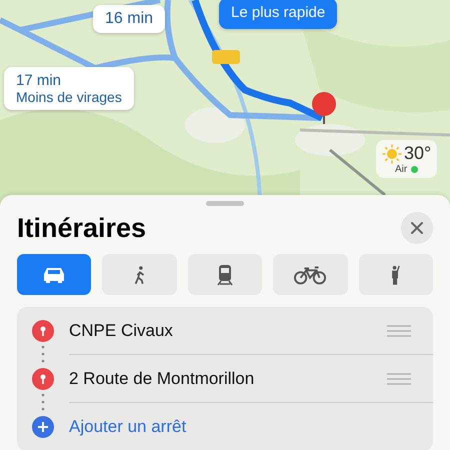 Image resolution: width=450 pixels, height=450 pixels. Describe the element at coordinates (129, 19) in the screenshot. I see `route-callout: 16 min` at that location.